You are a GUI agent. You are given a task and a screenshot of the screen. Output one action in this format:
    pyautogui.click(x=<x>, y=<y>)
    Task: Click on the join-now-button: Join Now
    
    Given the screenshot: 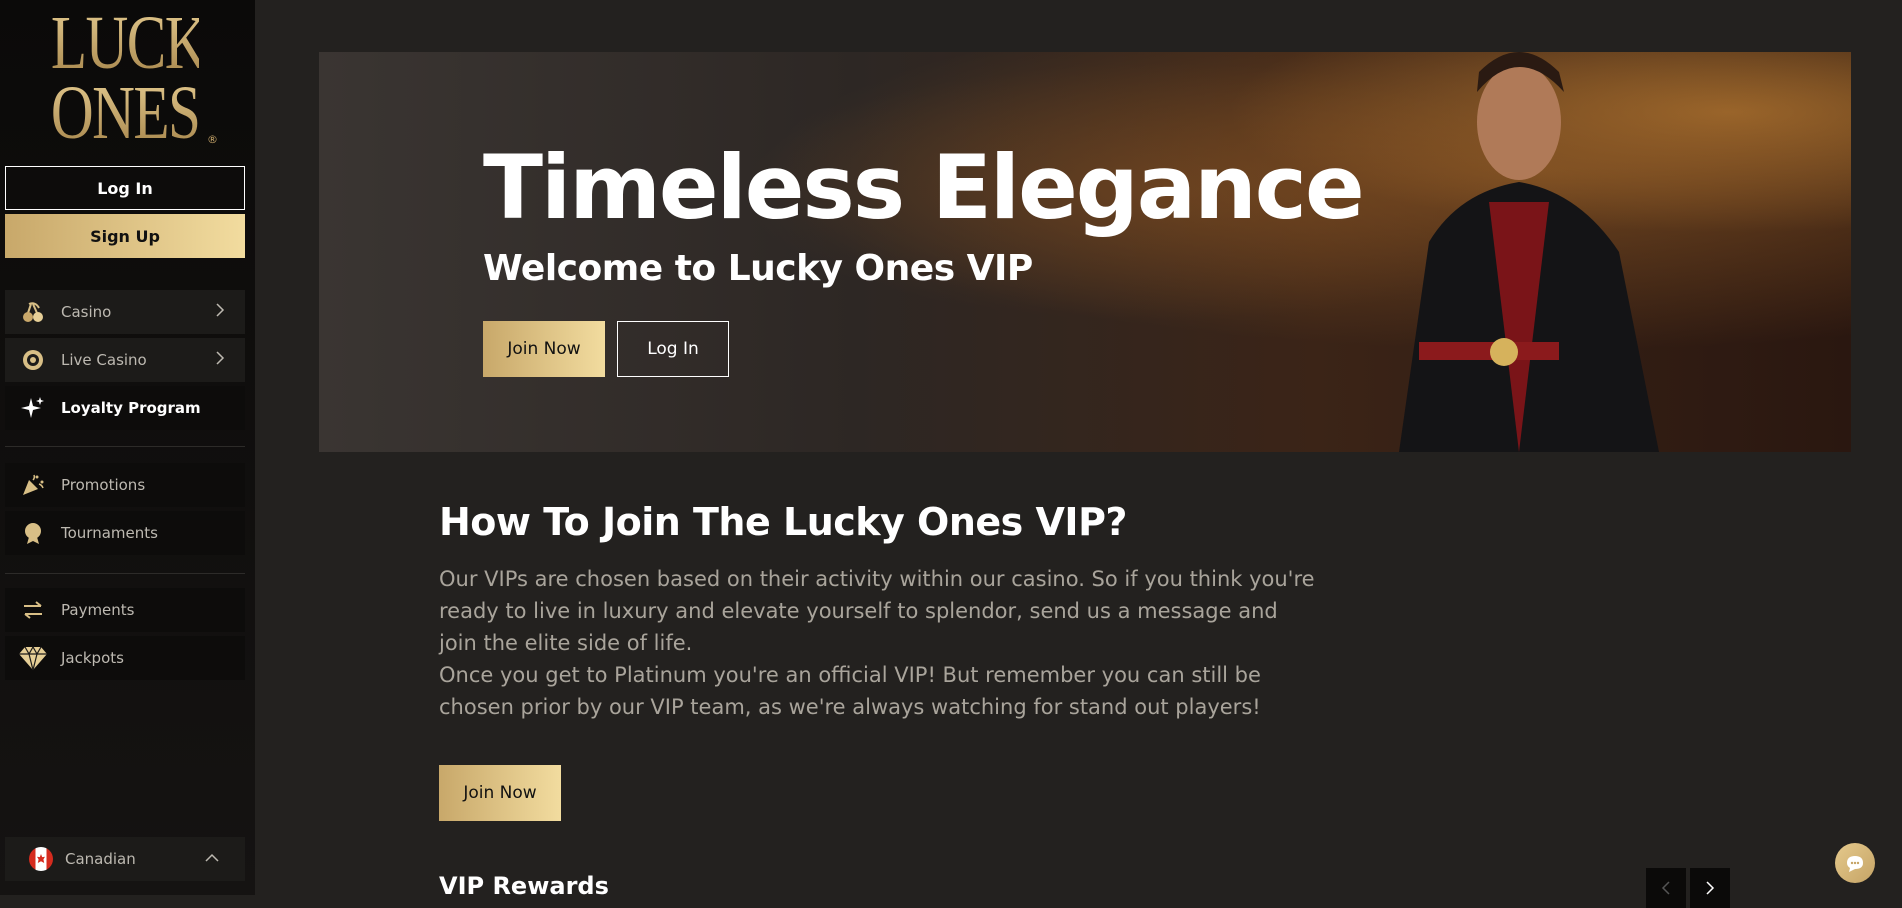 What is the action you would take?
    pyautogui.click(x=500, y=793)
    